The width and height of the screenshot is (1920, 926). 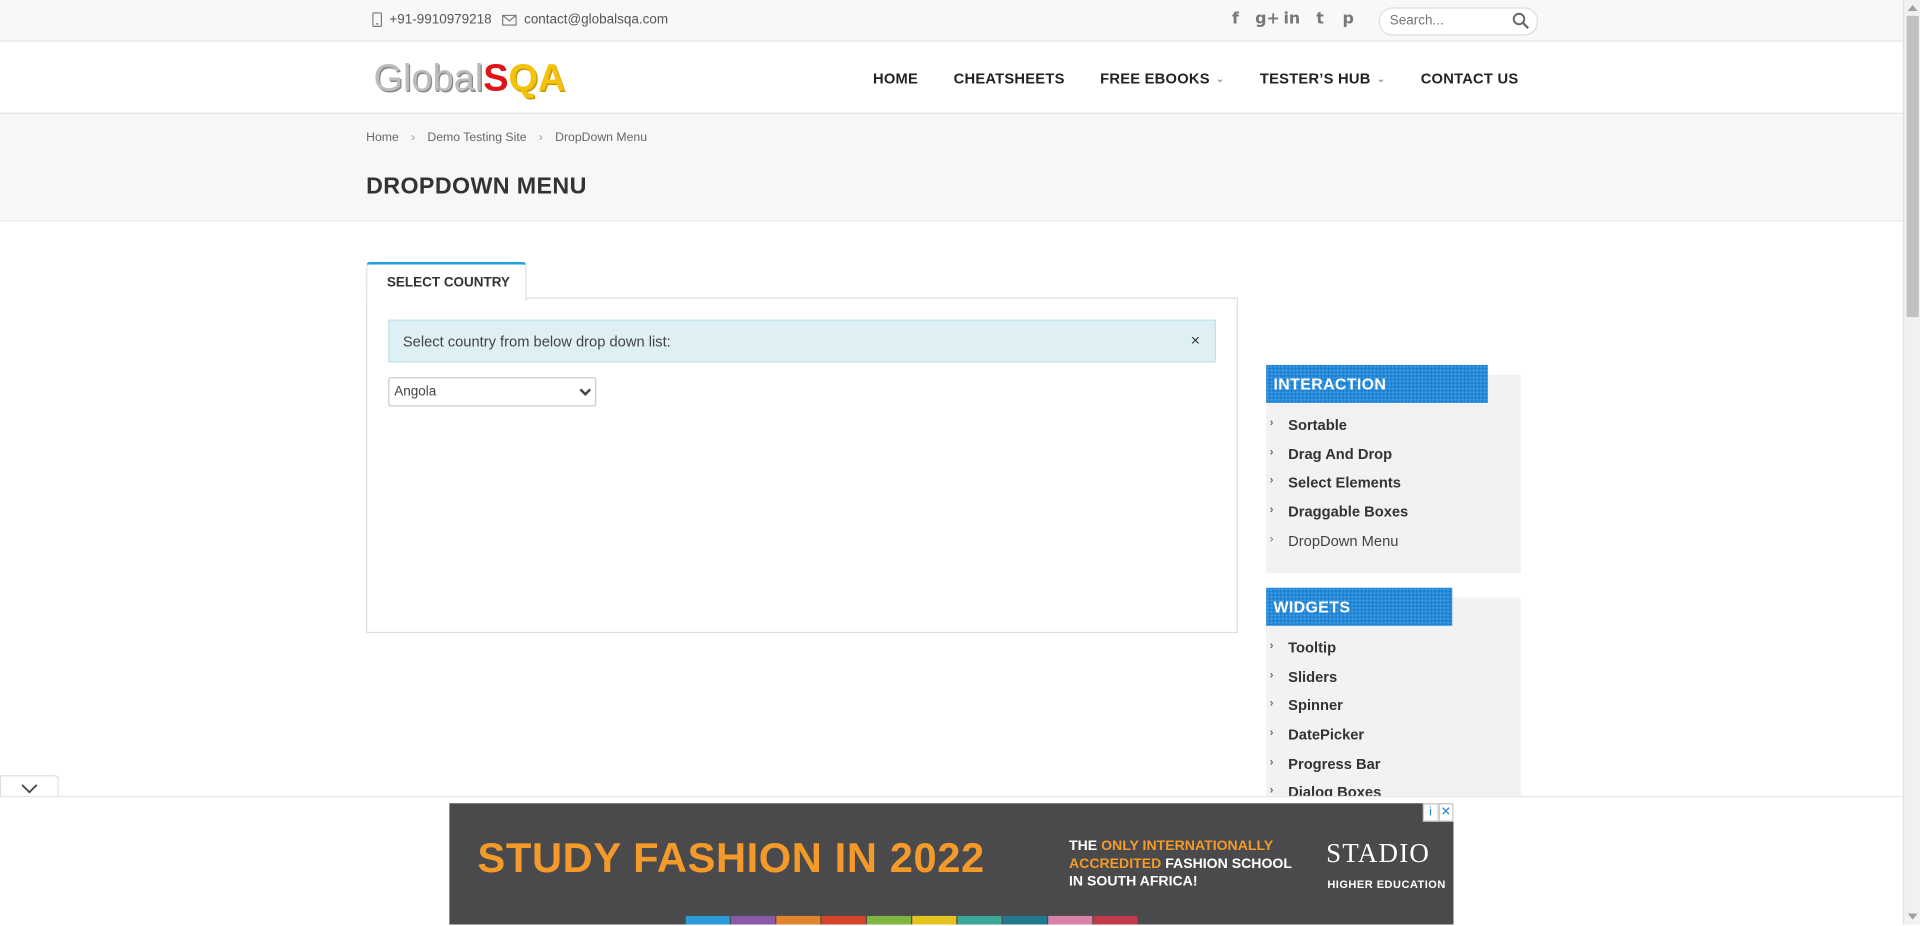 I want to click on sidebar-item-sliders: › Sliders, so click(x=1323, y=682).